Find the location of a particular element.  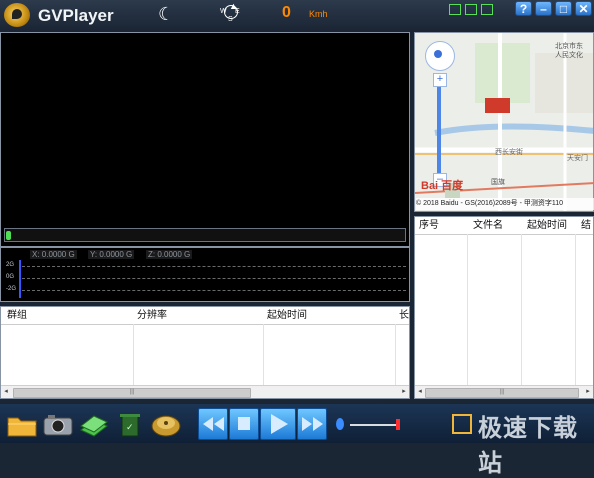

snapshot-button is located at coordinates (58, 424).